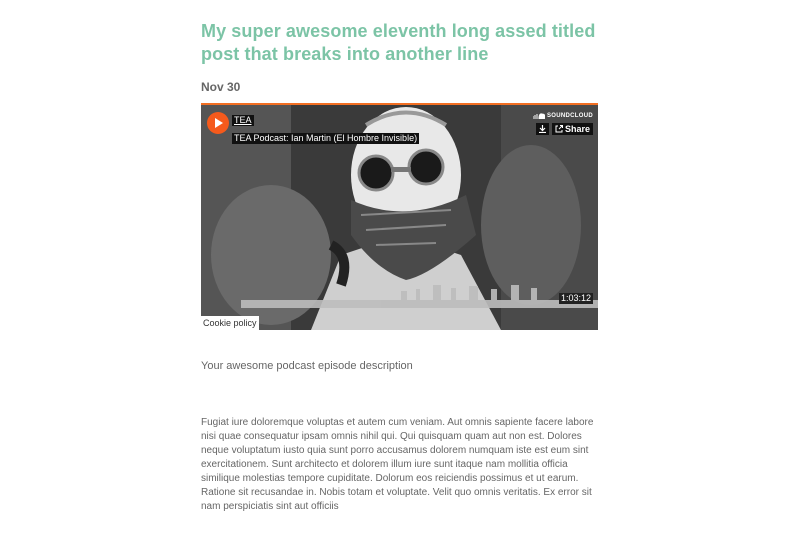  I want to click on post-date: Nov 30, so click(221, 87).